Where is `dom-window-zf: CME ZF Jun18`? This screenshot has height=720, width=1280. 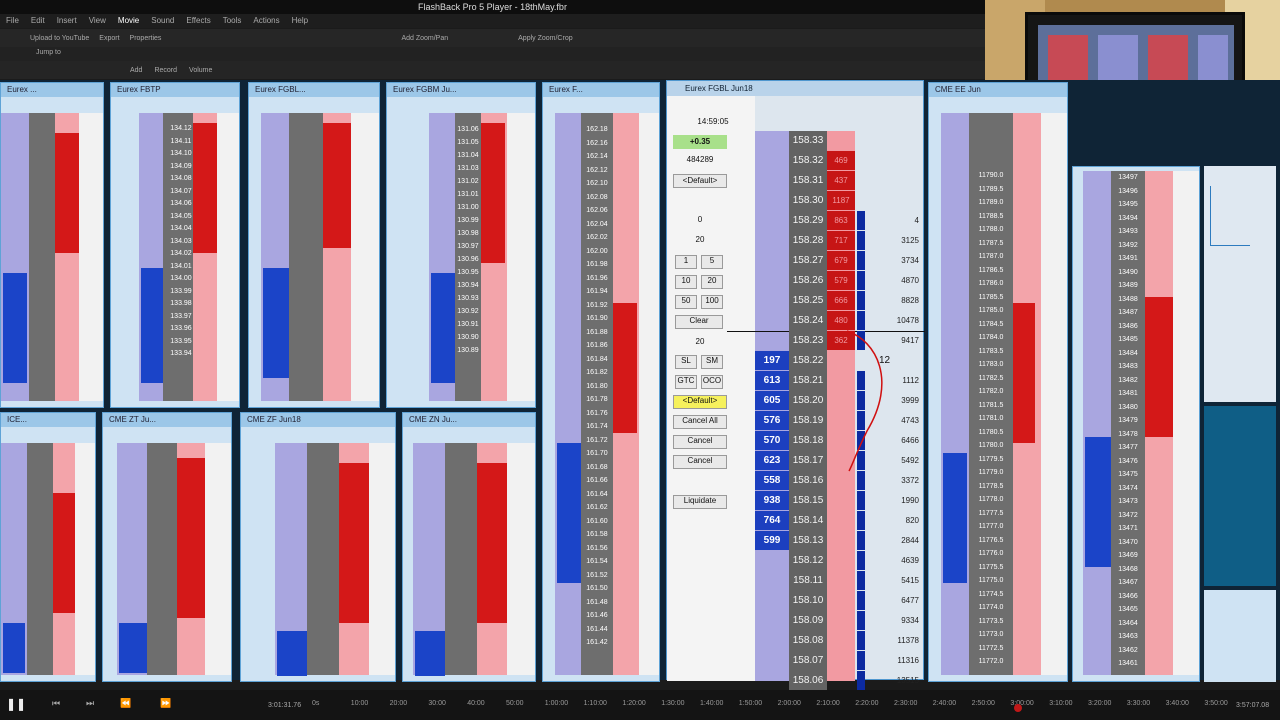 dom-window-zf: CME ZF Jun18 is located at coordinates (318, 547).